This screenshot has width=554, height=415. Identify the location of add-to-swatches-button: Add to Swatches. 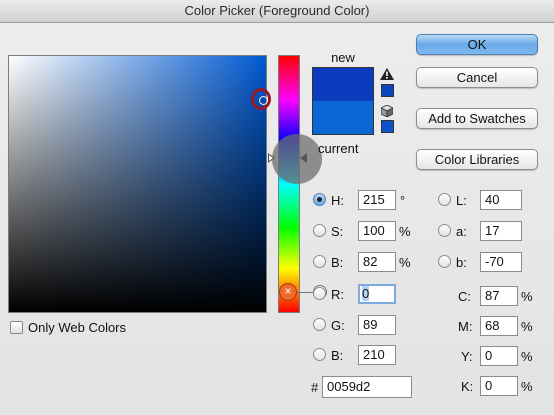
(477, 118).